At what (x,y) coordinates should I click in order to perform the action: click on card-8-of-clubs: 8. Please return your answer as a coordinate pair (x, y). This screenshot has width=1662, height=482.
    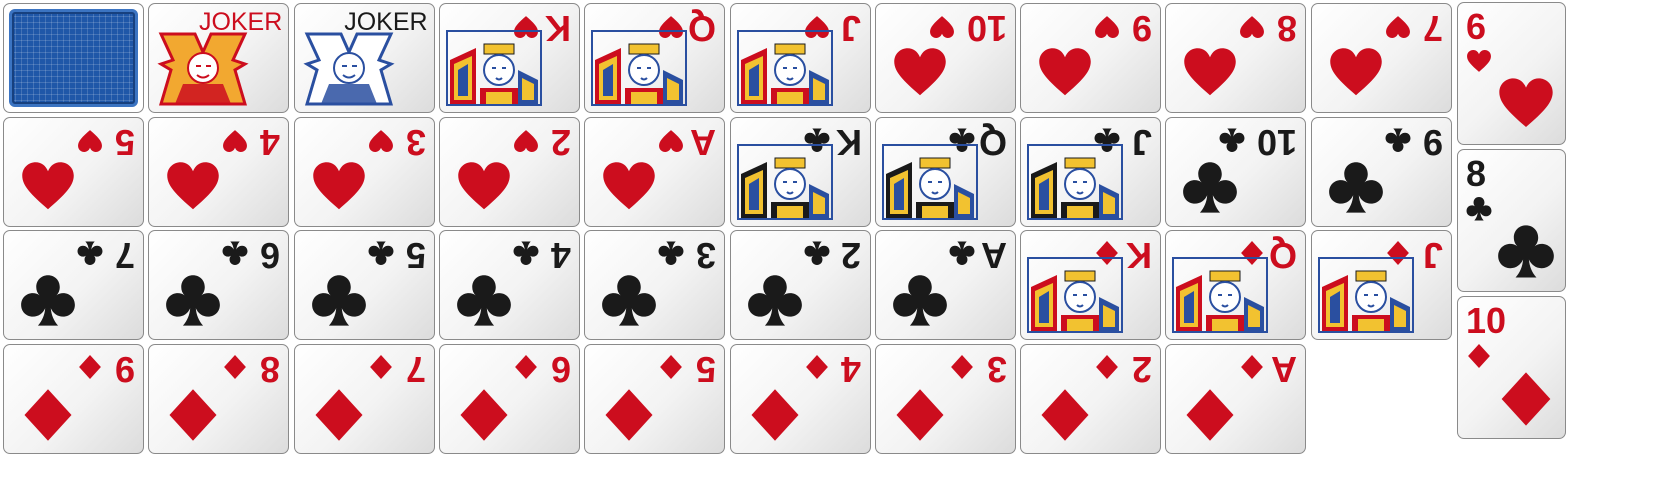
    Looking at the image, I should click on (1511, 220).